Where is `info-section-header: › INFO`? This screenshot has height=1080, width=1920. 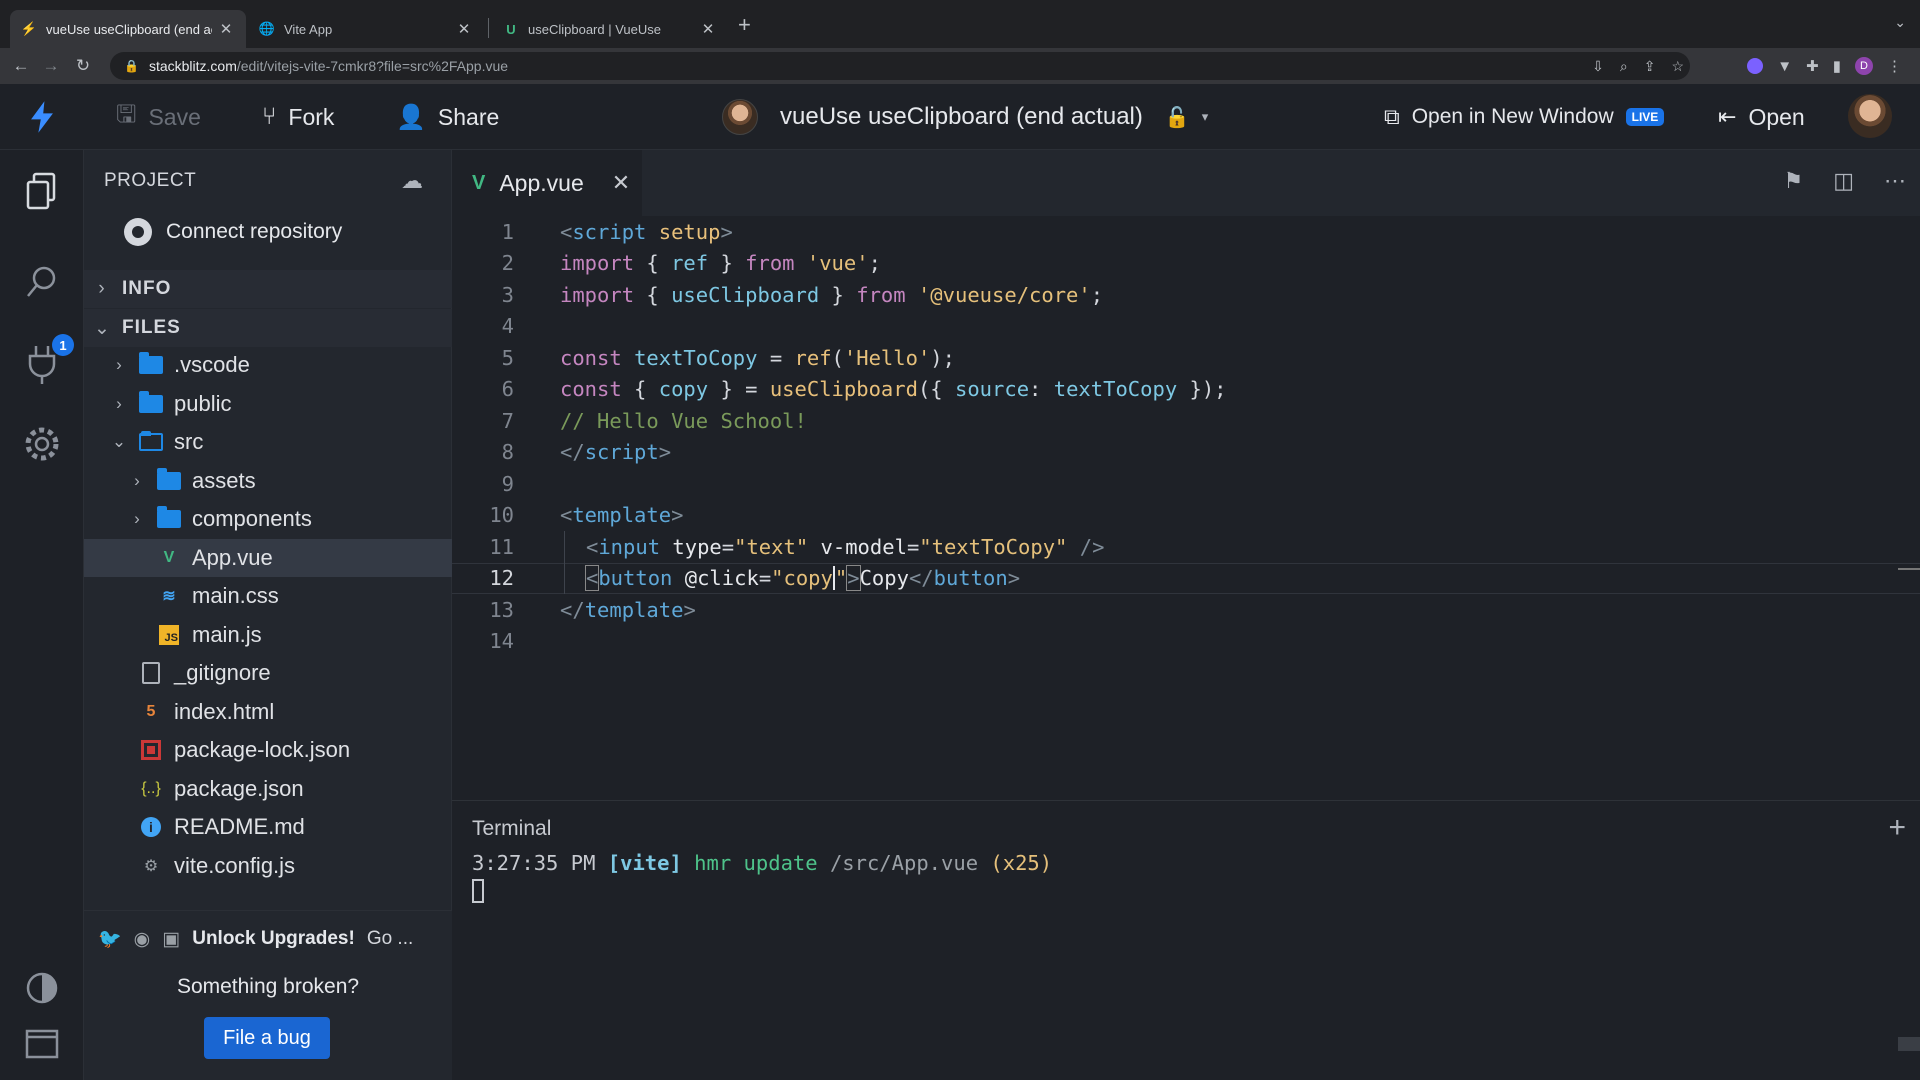
info-section-header: › INFO is located at coordinates (268, 289).